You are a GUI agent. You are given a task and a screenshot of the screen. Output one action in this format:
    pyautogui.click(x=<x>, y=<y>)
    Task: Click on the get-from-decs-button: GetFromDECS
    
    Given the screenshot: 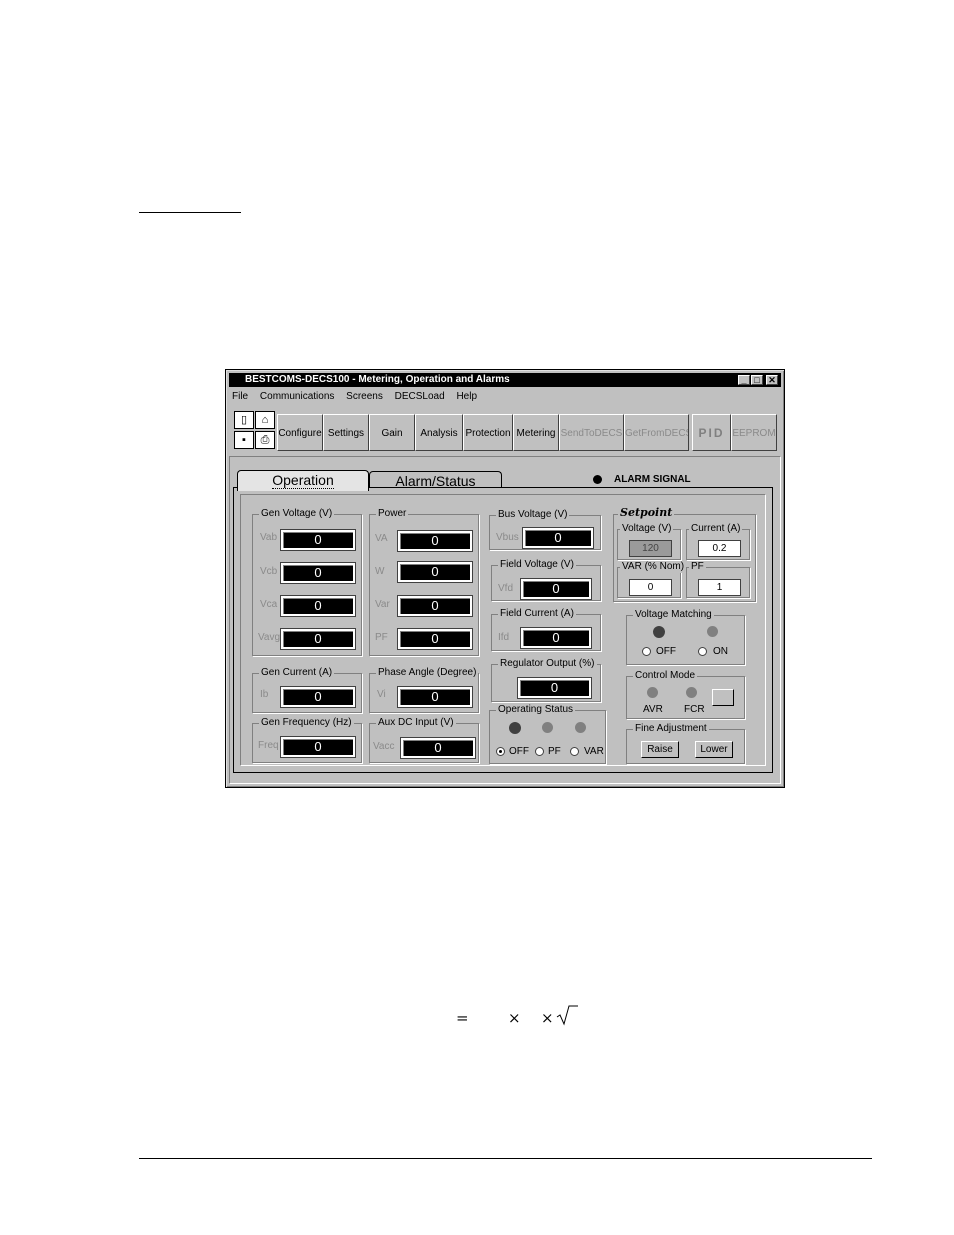 What is the action you would take?
    pyautogui.click(x=656, y=432)
    